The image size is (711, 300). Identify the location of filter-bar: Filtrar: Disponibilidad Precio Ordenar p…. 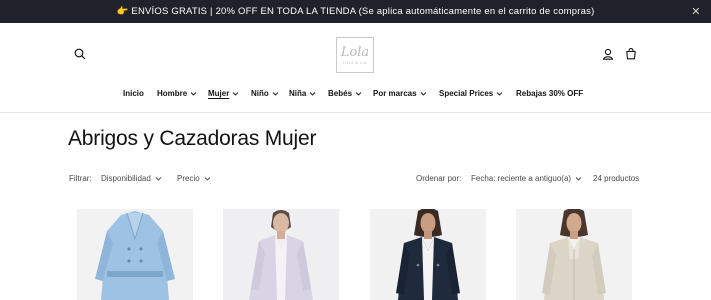
(355, 178).